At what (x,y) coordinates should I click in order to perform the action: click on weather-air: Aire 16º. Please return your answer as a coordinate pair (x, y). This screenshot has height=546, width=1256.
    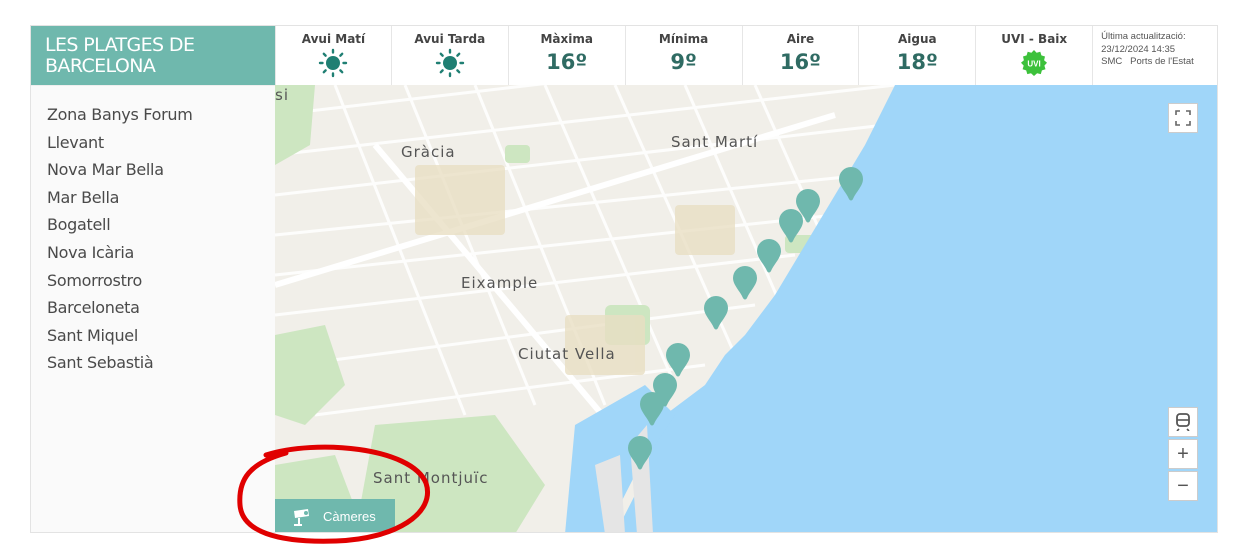
    Looking at the image, I should click on (800, 55).